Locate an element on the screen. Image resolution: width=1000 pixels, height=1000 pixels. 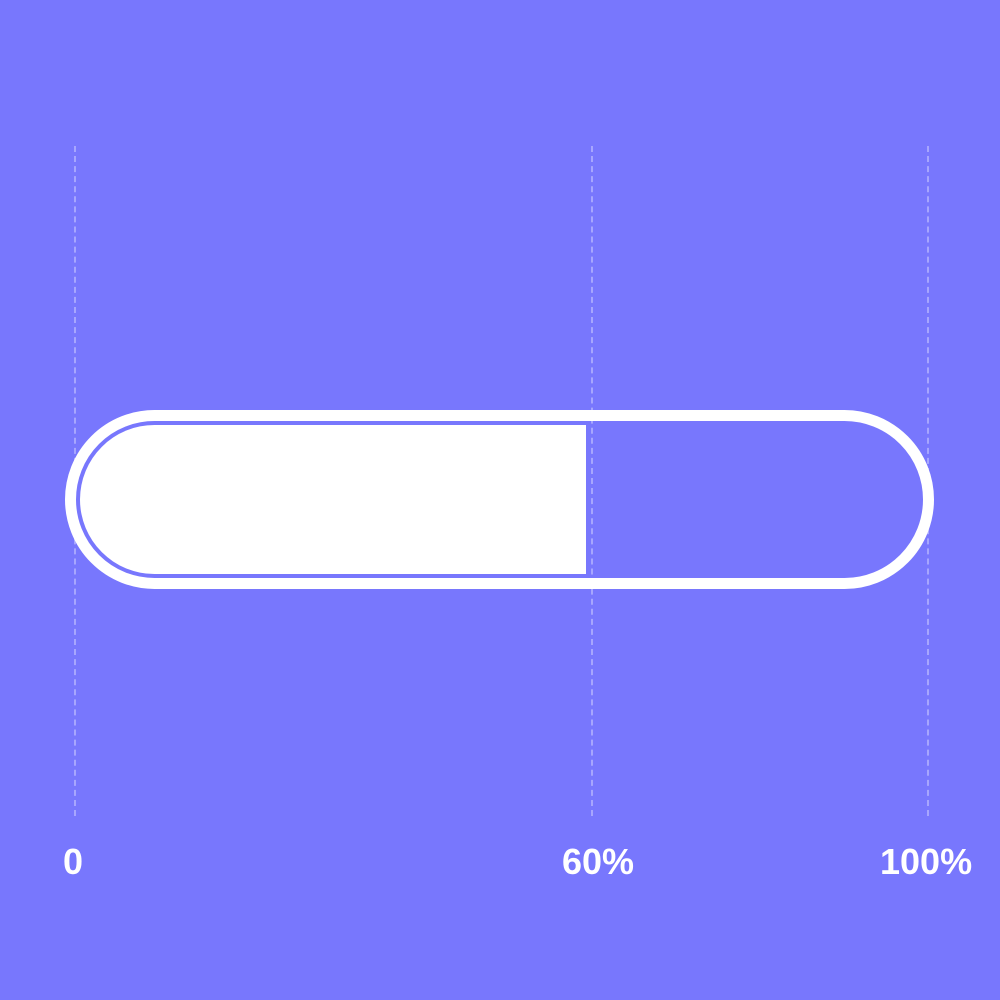
scale-label-0: 0 is located at coordinates (73, 861).